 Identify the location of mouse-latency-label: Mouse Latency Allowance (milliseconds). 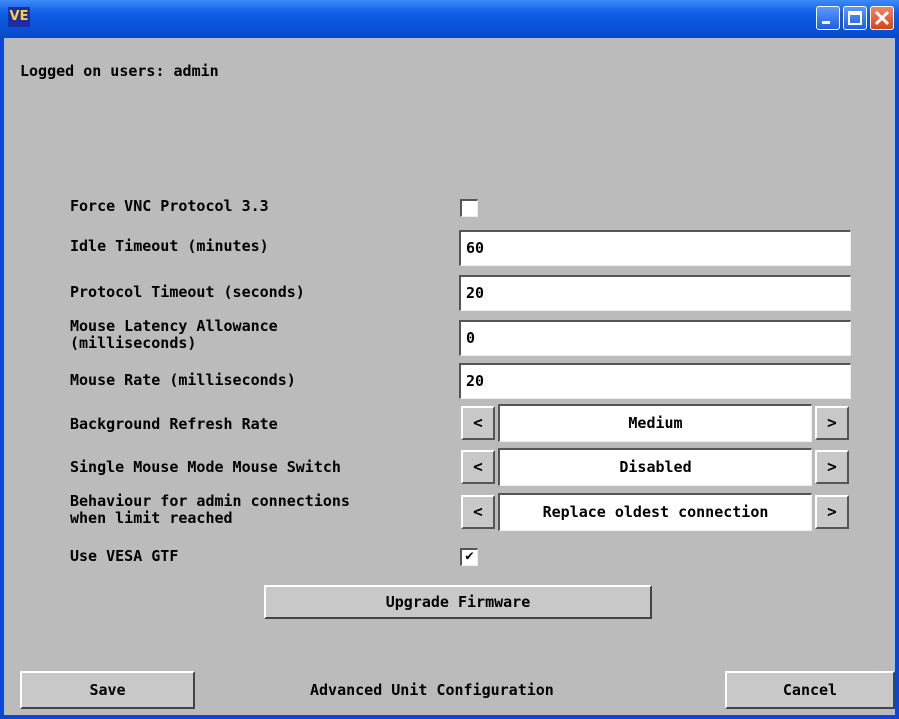
(174, 335).